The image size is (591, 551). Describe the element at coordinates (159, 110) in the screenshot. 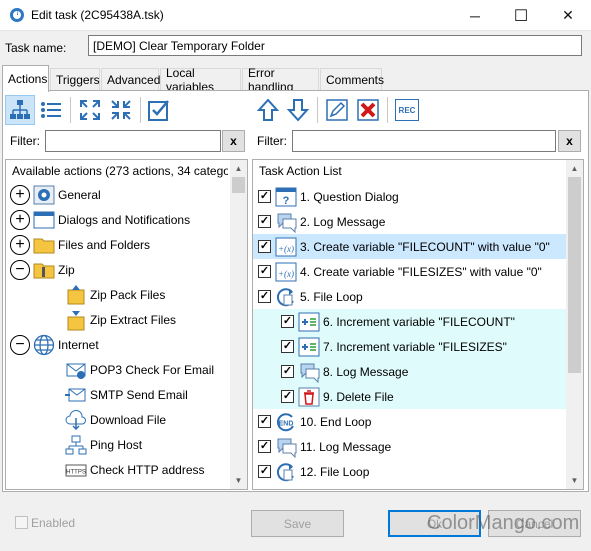

I see `check-all-button` at that location.